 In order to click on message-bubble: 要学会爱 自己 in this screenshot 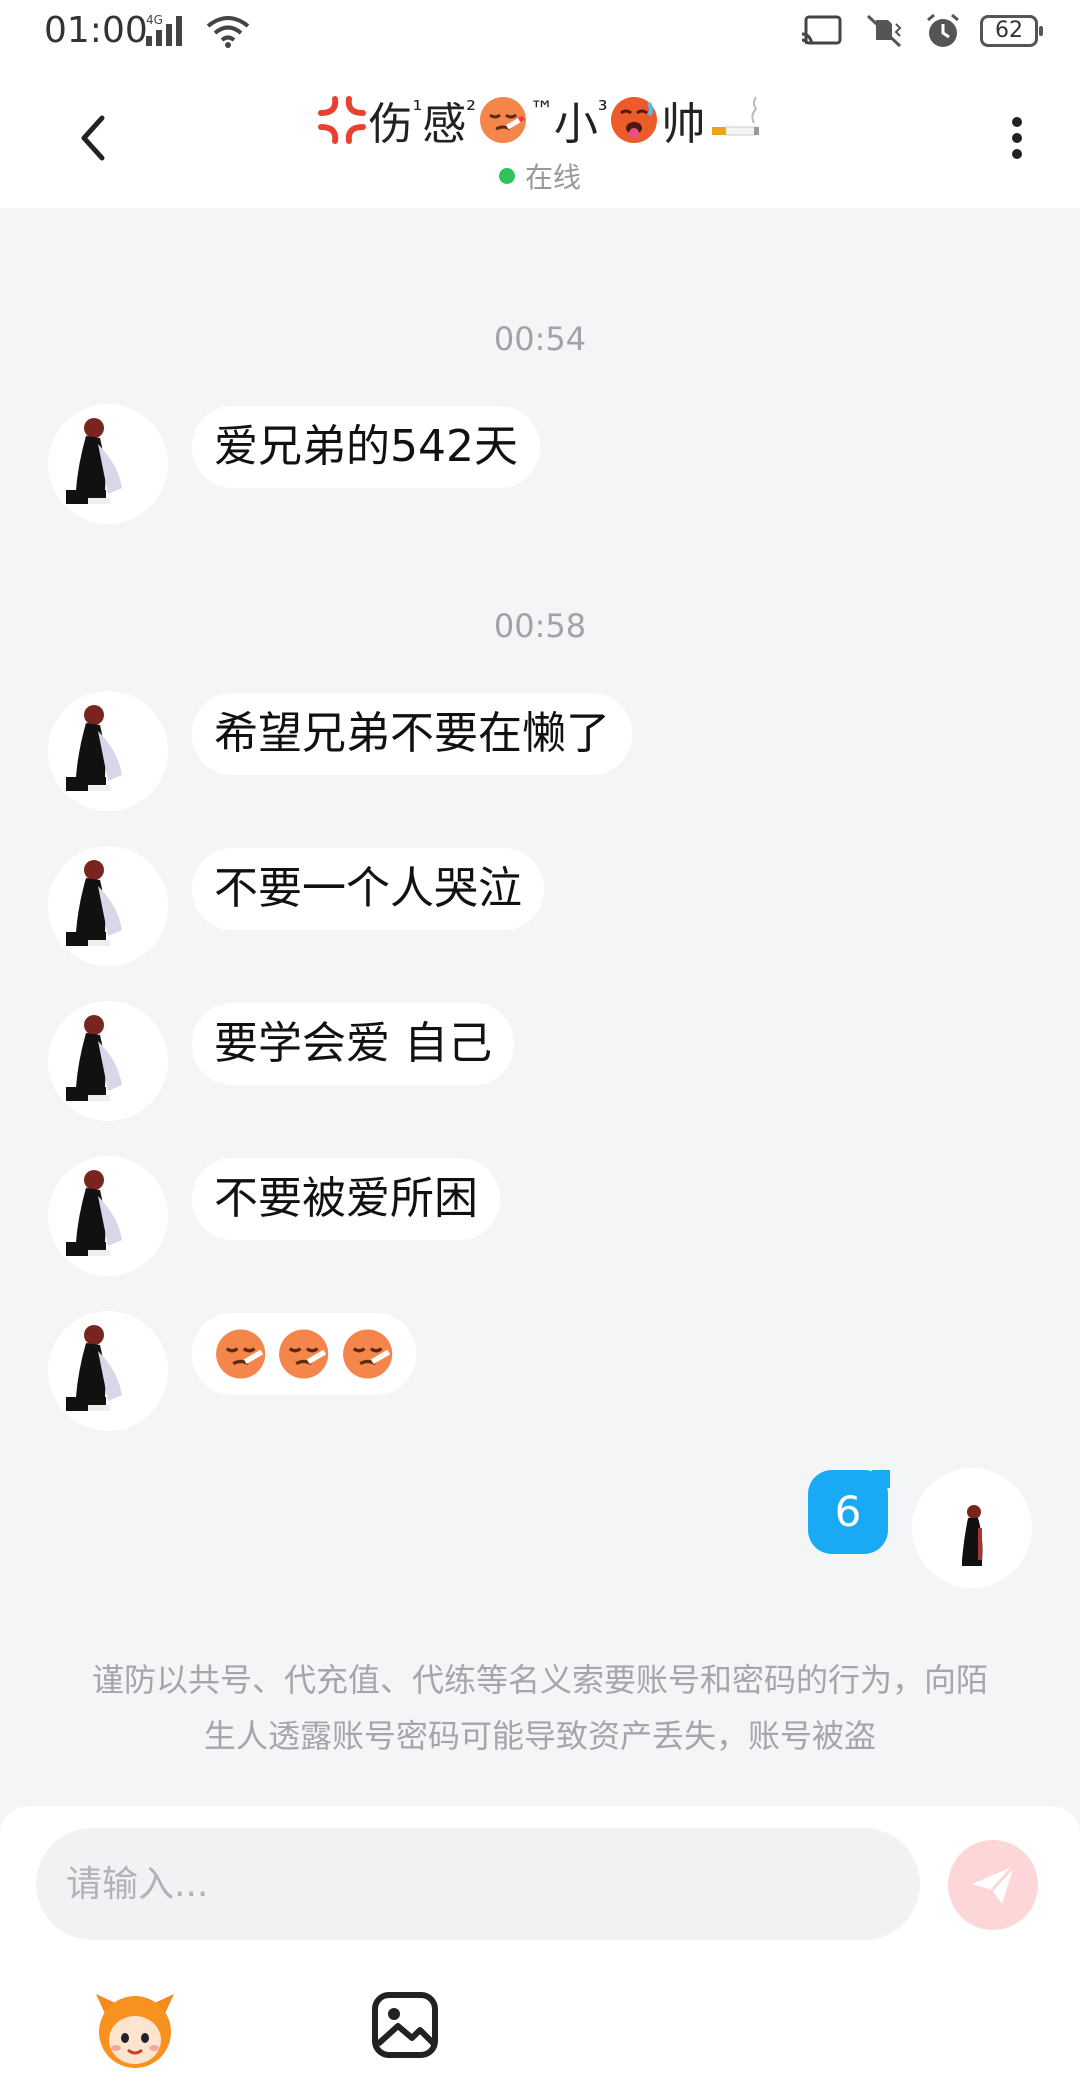, I will do `click(353, 1044)`.